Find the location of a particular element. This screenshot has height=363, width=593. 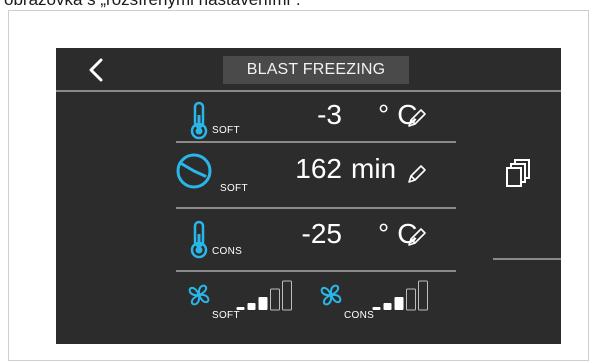

chevron-left-icon is located at coordinates (96, 70).